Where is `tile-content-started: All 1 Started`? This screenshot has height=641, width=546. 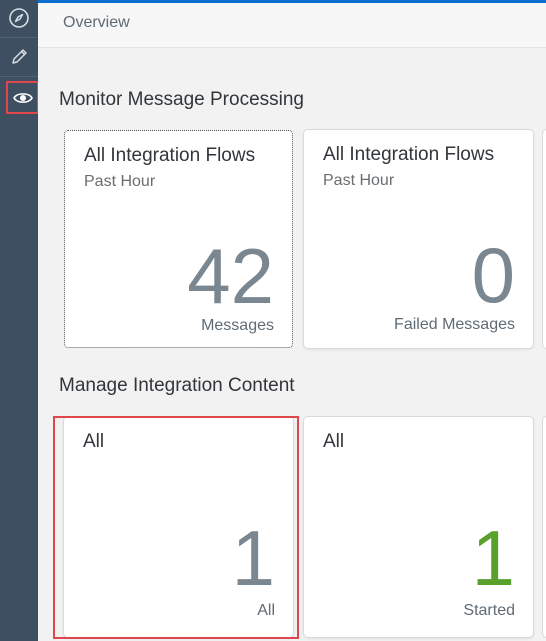 tile-content-started: All 1 Started is located at coordinates (418, 527).